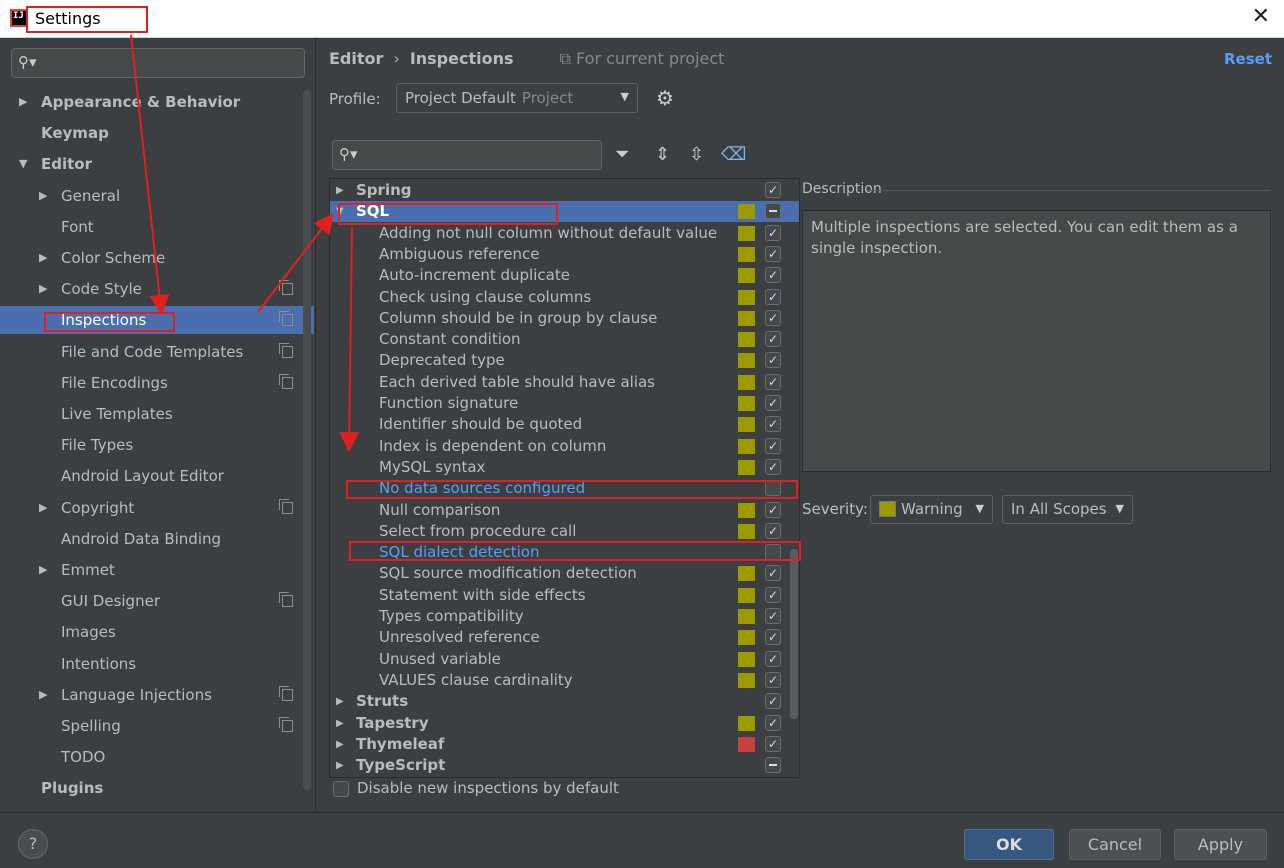 This screenshot has height=868, width=1284. I want to click on inspection-row: SQL dialect detection, so click(564, 552).